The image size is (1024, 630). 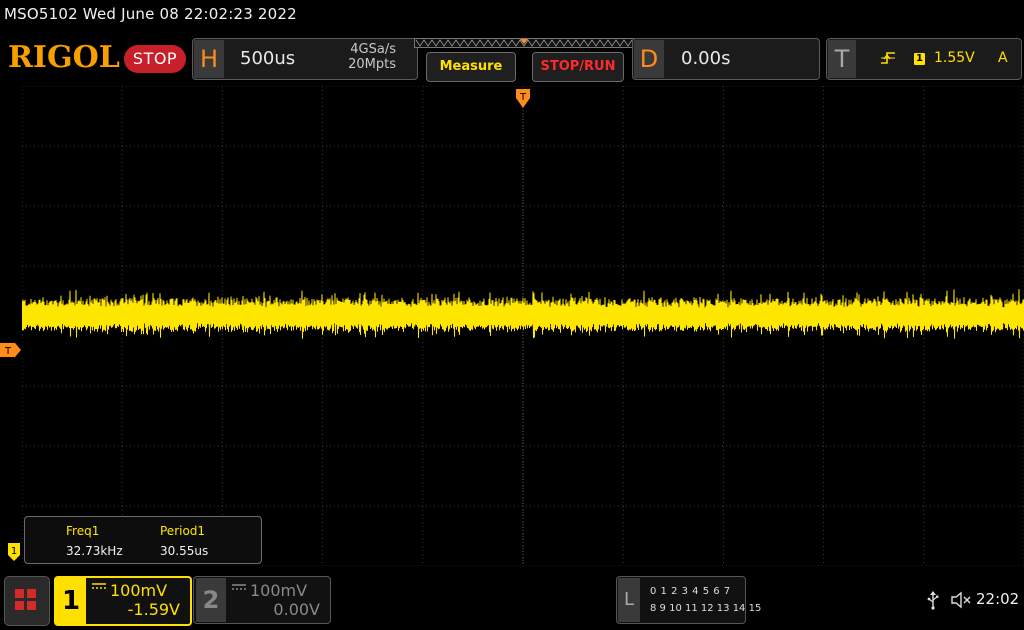 What do you see at coordinates (888, 58) in the screenshot?
I see `rising-edge-icon` at bounding box center [888, 58].